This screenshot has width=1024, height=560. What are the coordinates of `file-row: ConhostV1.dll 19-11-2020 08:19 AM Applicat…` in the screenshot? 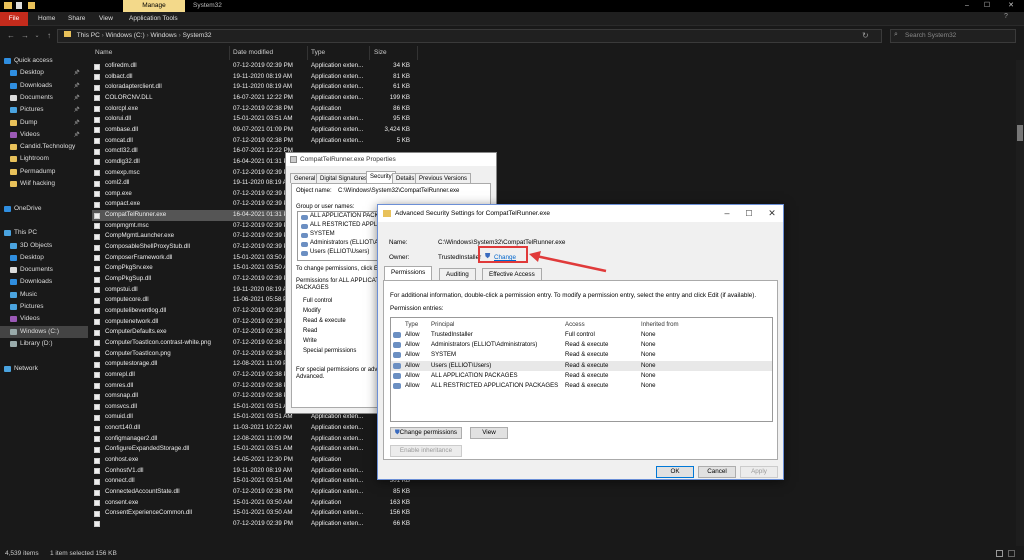 It's located at (254, 471).